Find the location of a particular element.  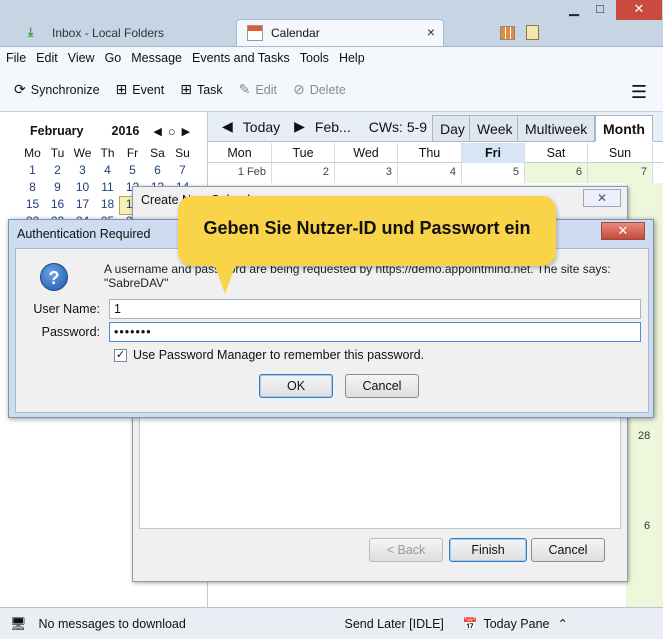

day-headers: Mon Tue Wed Thu Fri Sat Sun is located at coordinates (435, 153).